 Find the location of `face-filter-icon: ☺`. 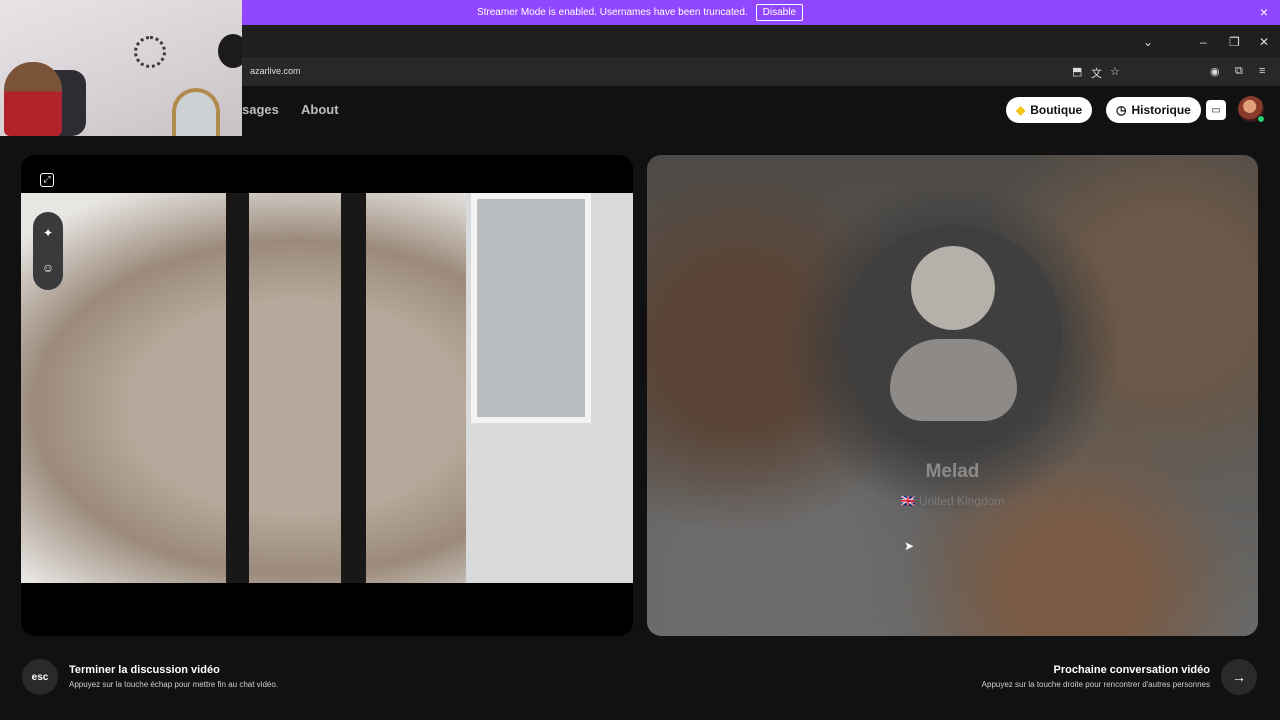

face-filter-icon: ☺ is located at coordinates (48, 268).